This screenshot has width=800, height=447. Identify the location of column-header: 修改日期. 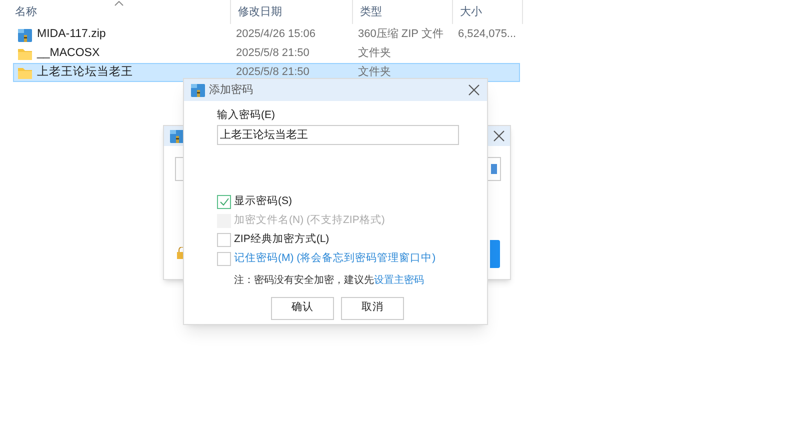
(292, 12).